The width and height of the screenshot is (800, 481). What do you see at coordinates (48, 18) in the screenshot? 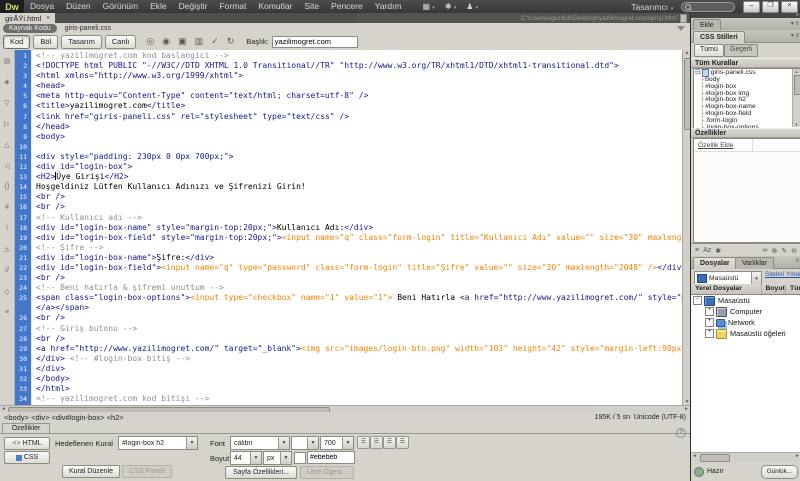
I see `tab-close-icon: ×` at bounding box center [48, 18].